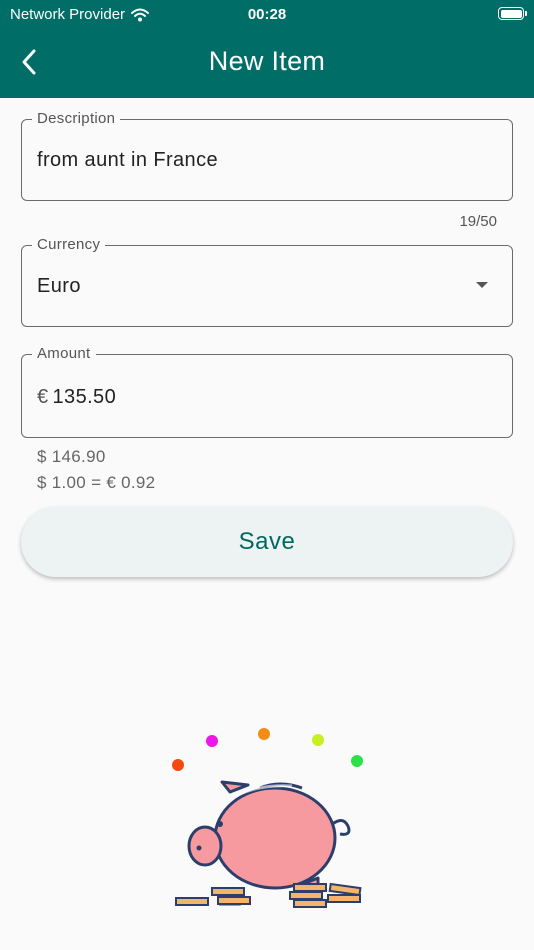 This screenshot has height=950, width=534. Describe the element at coordinates (267, 281) in the screenshot. I see `currency-select: Currency Euro` at that location.